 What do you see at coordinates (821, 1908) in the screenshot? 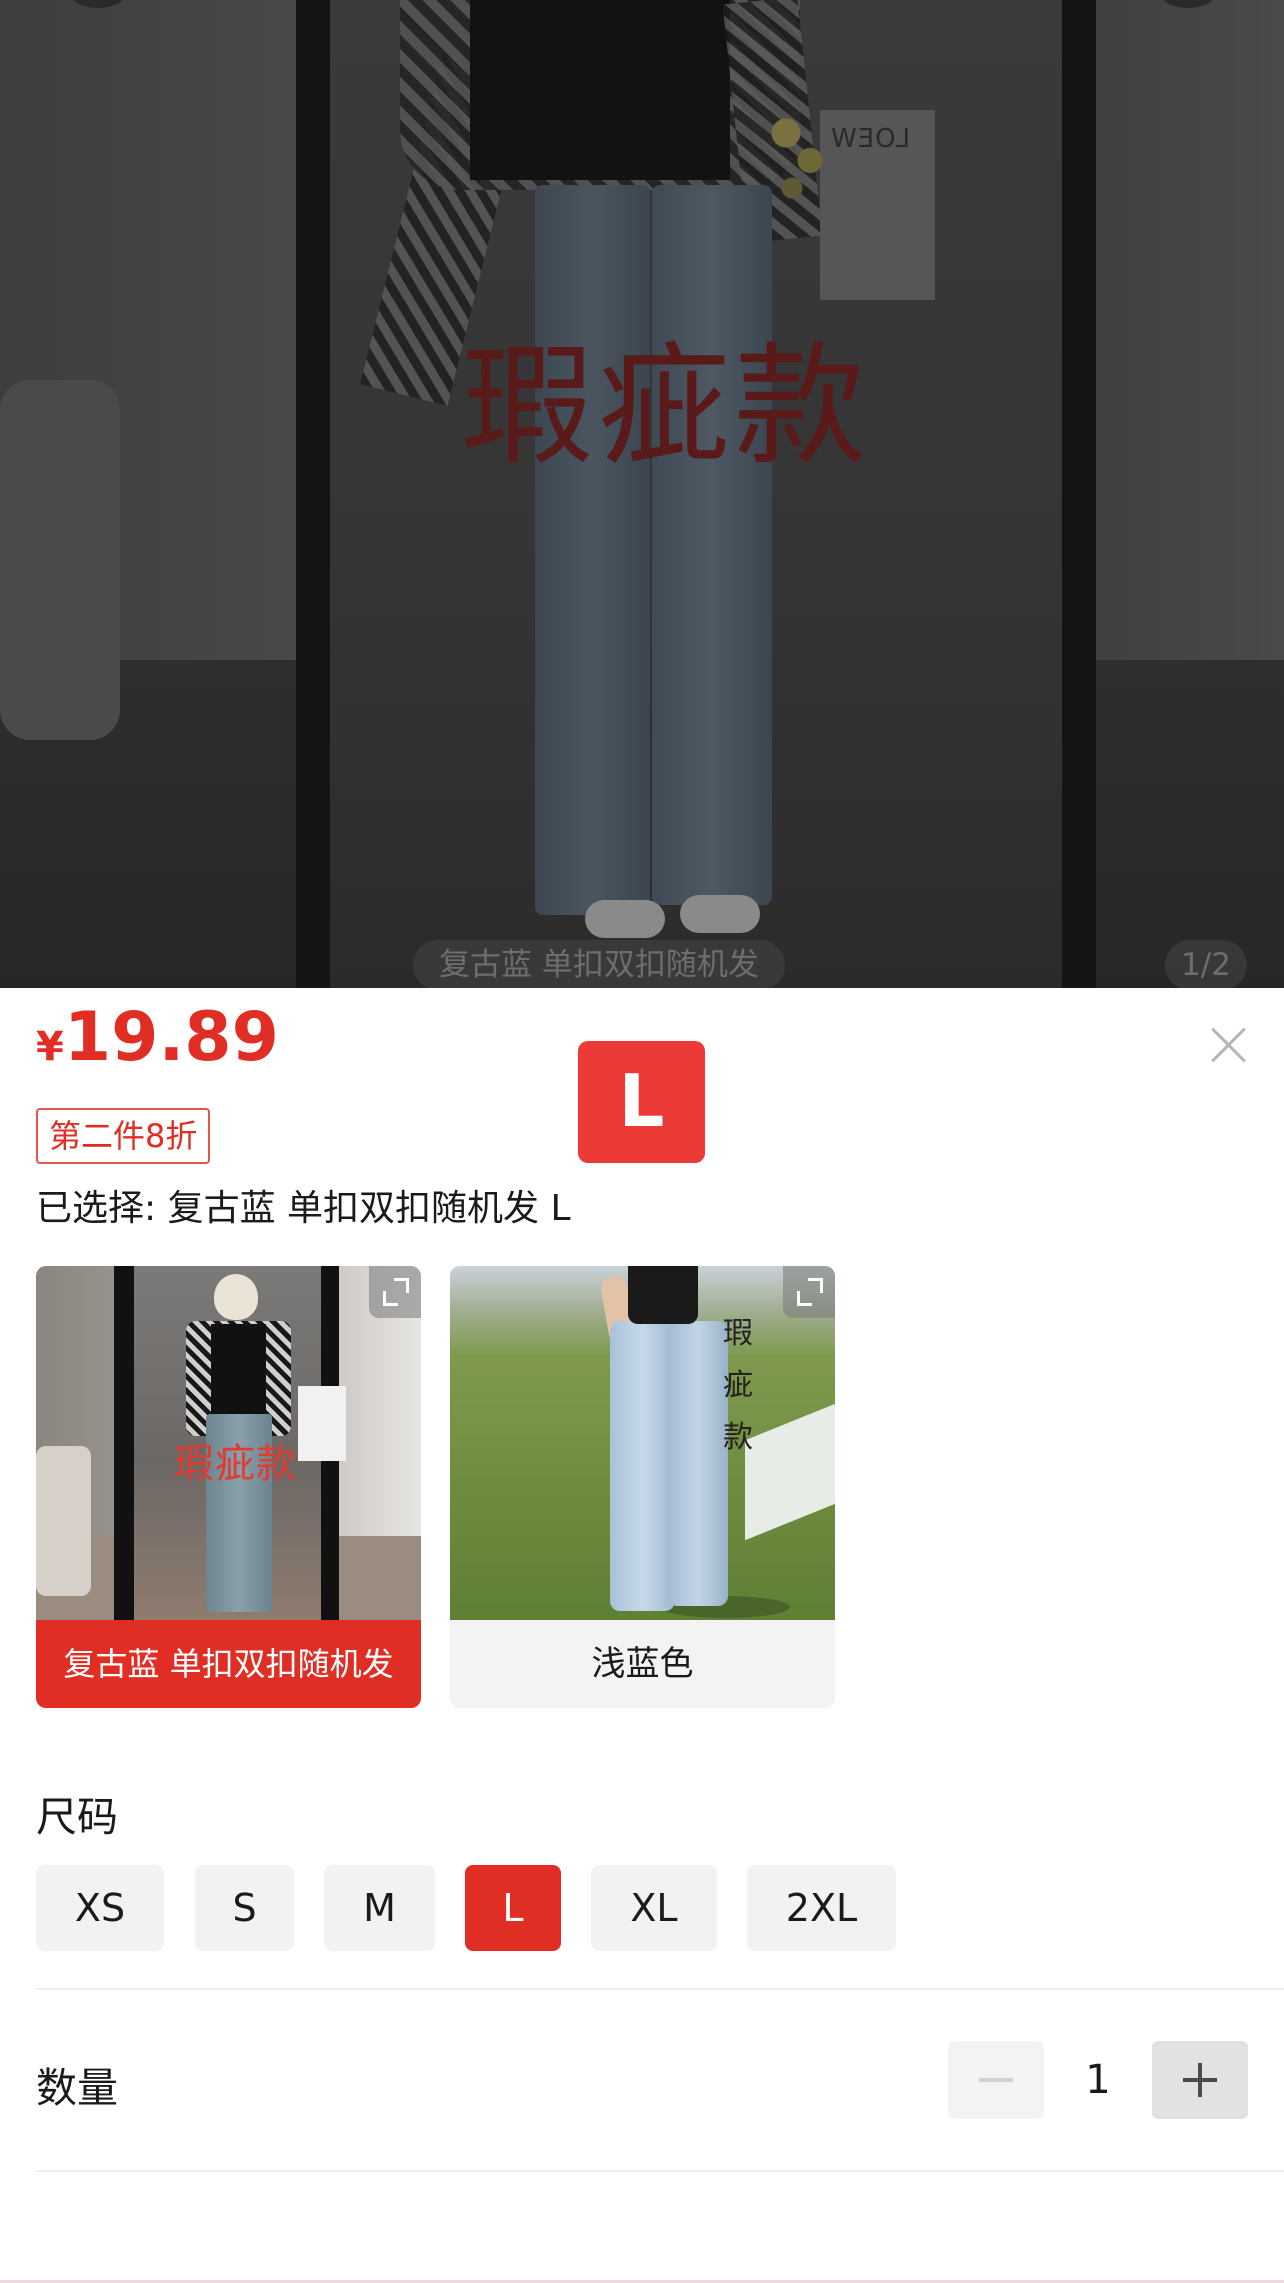
I see `size-option-2xl: 2XL` at bounding box center [821, 1908].